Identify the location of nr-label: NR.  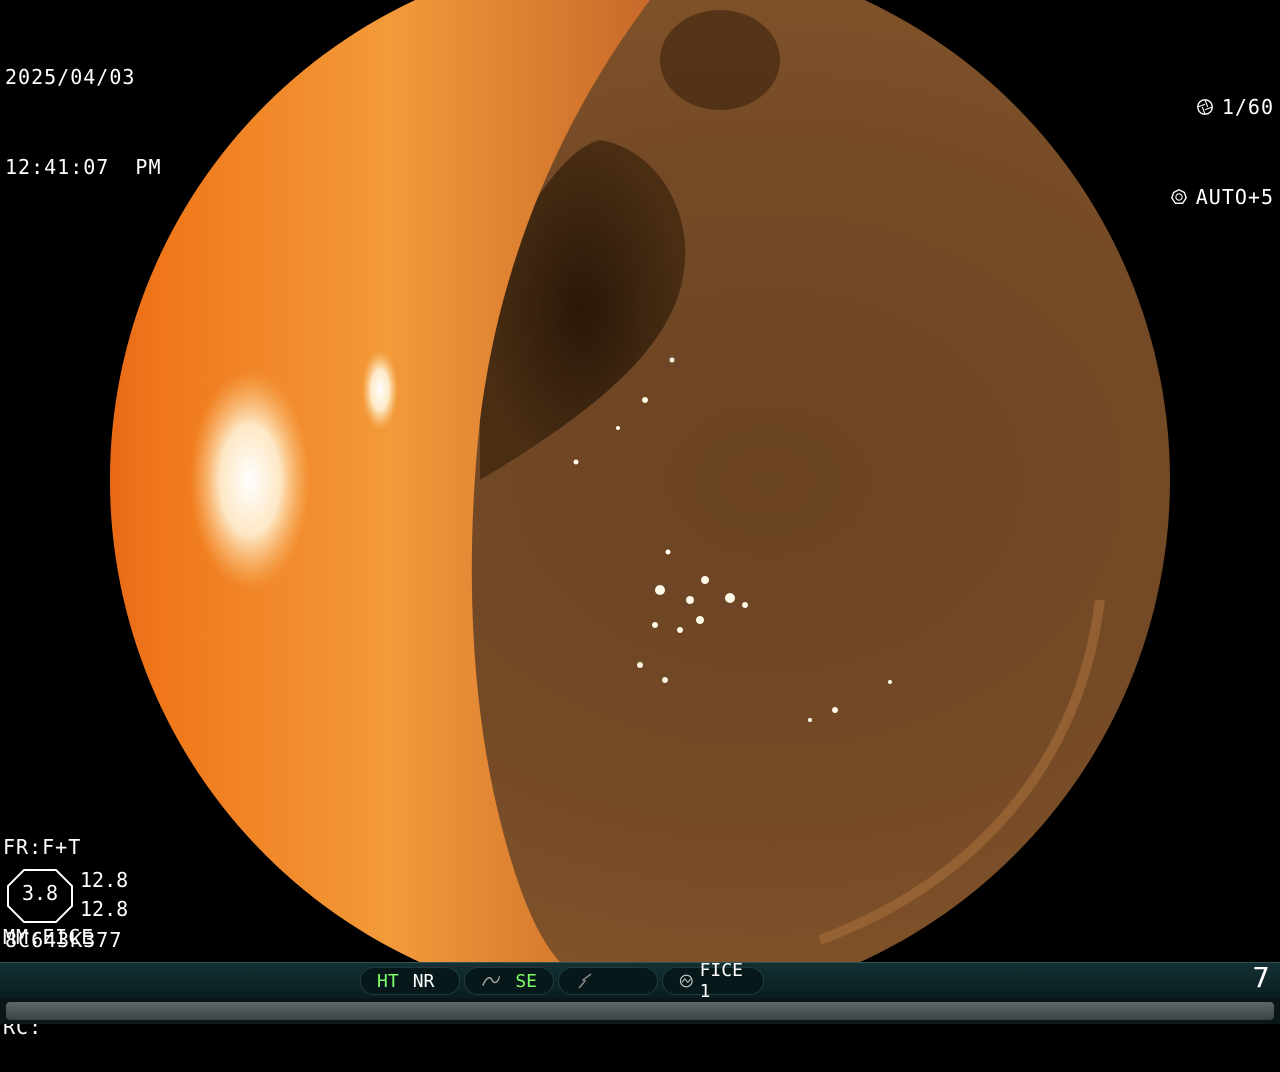
(423, 981).